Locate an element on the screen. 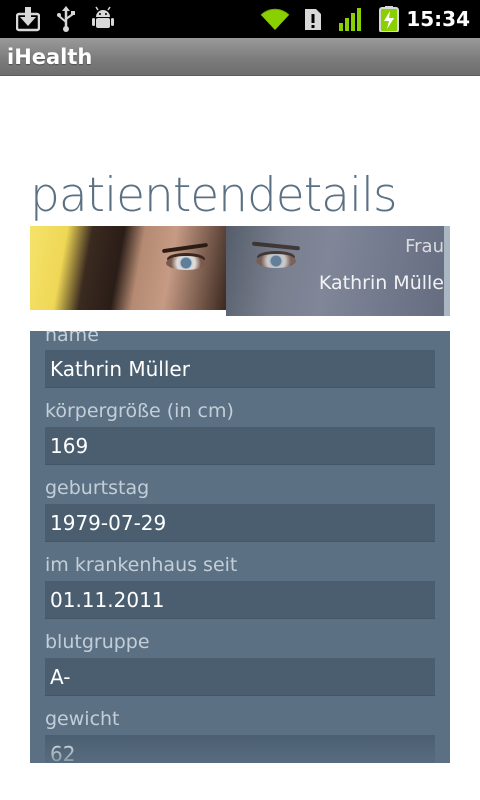 Image resolution: width=480 pixels, height=800 pixels. panorama-edge is located at coordinates (447, 271).